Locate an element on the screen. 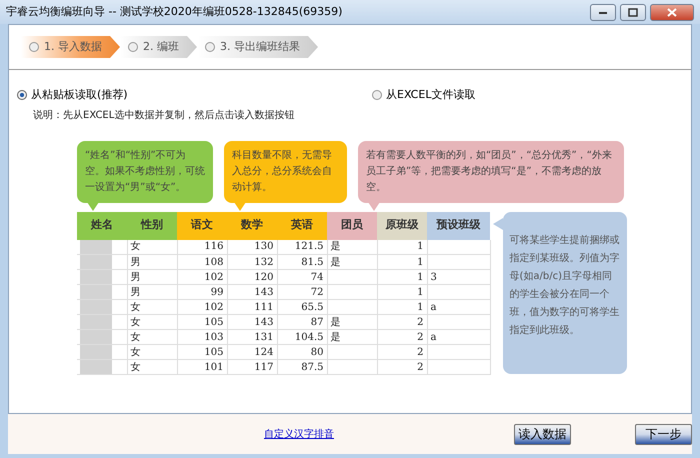 The height and width of the screenshot is (458, 700). table-cell: 65.5 is located at coordinates (302, 307).